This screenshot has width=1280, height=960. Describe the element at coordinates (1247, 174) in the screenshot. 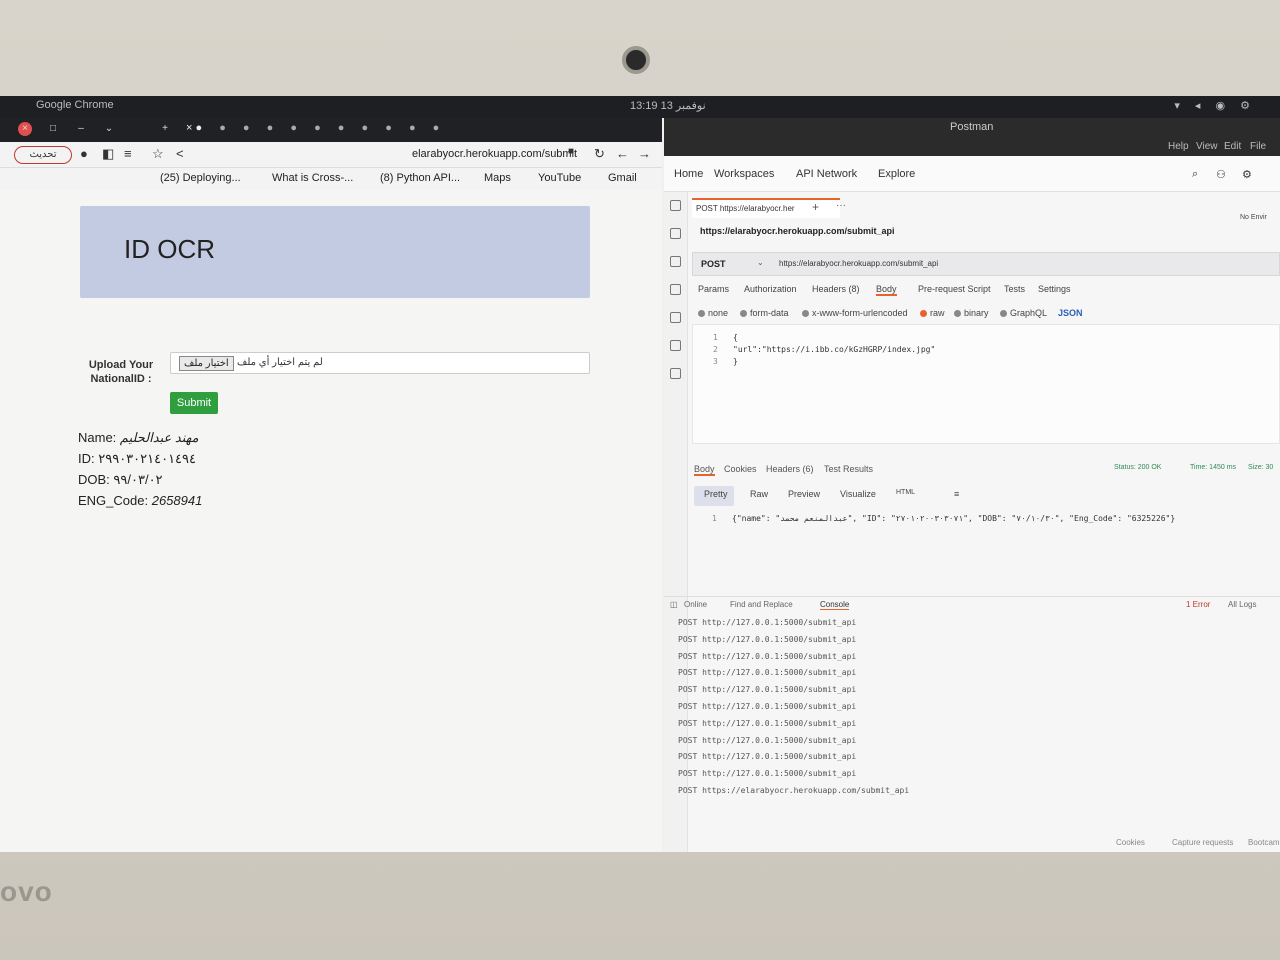

I see `settings-icon: ⚙` at that location.